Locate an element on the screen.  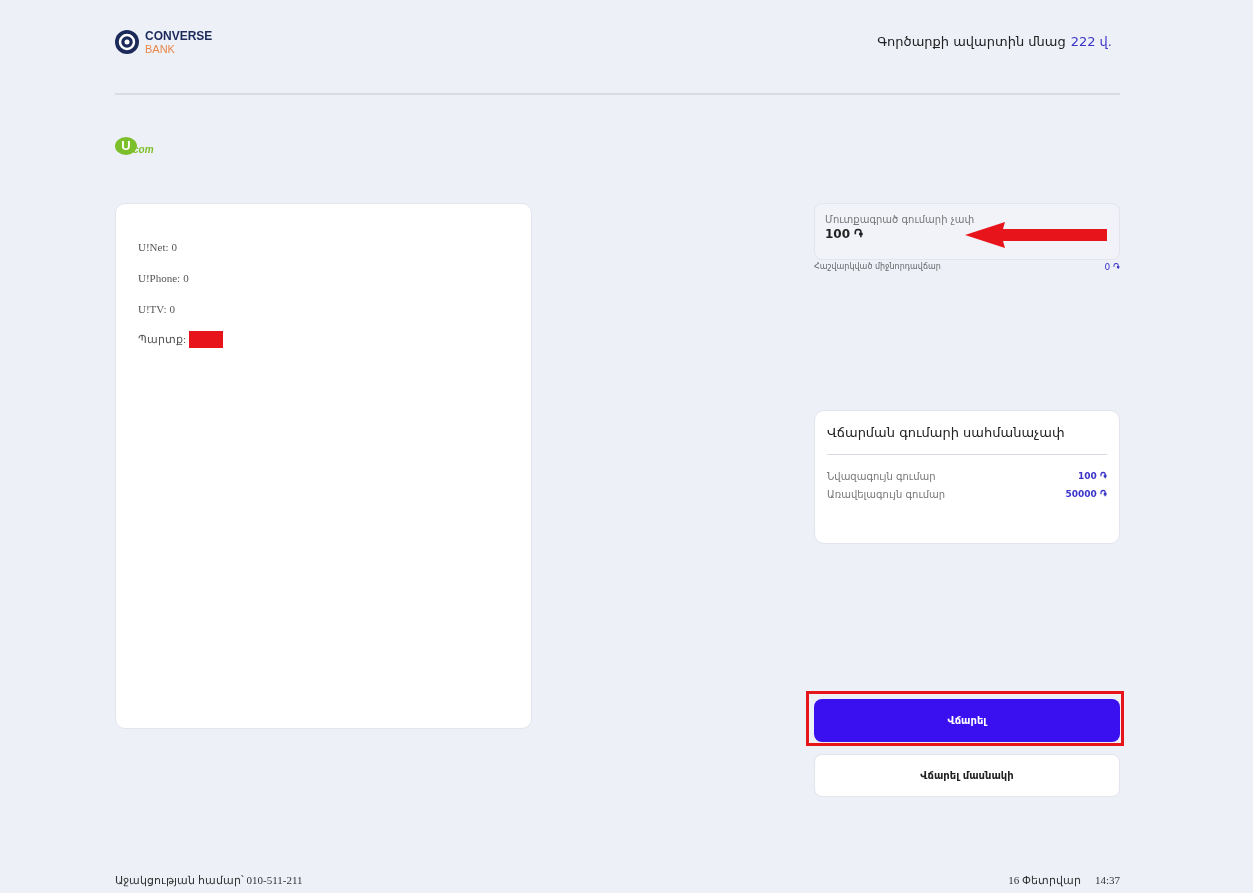
limit-label: Նվազագույն գումար is located at coordinates (881, 476).